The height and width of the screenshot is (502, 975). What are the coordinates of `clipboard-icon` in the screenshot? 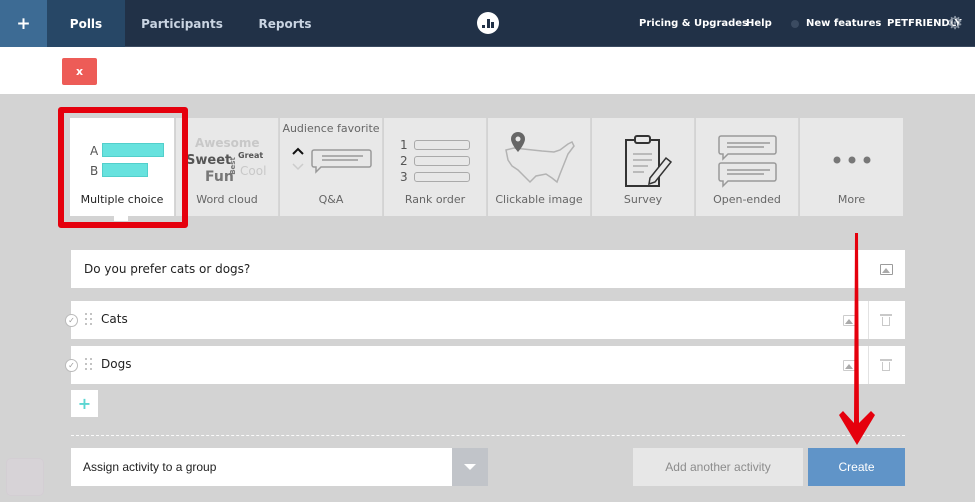 It's located at (649, 161).